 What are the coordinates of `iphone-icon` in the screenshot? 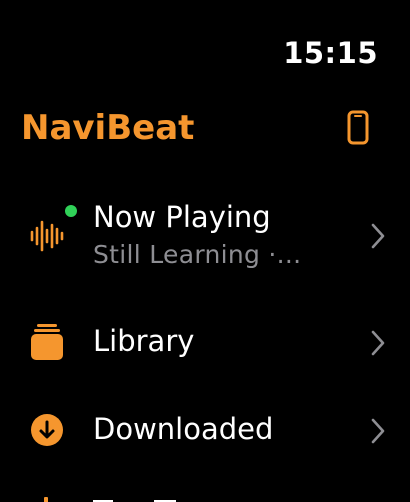 It's located at (358, 128).